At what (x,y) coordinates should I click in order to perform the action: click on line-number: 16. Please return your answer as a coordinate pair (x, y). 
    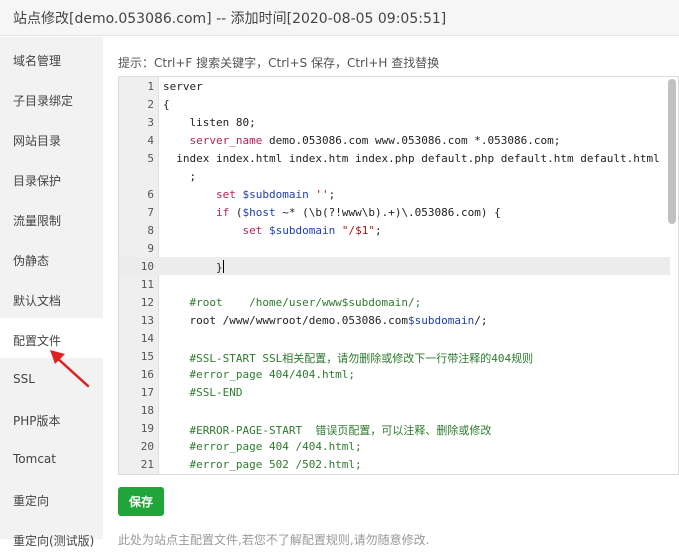
    Looking at the image, I should click on (147, 374).